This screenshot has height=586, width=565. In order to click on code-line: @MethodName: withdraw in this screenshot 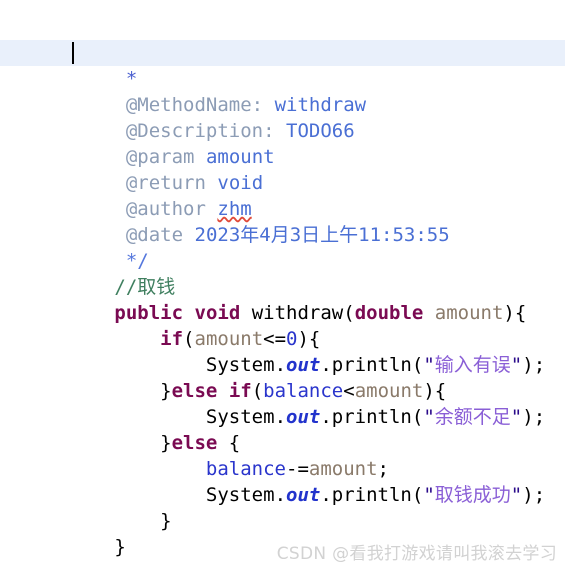, I will do `click(282, 91)`.